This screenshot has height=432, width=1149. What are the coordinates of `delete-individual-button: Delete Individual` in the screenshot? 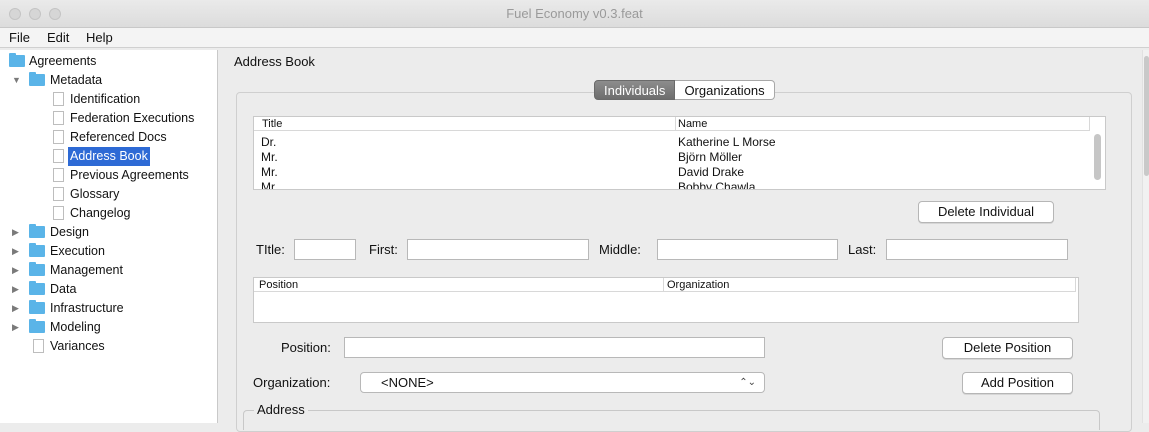 It's located at (986, 212).